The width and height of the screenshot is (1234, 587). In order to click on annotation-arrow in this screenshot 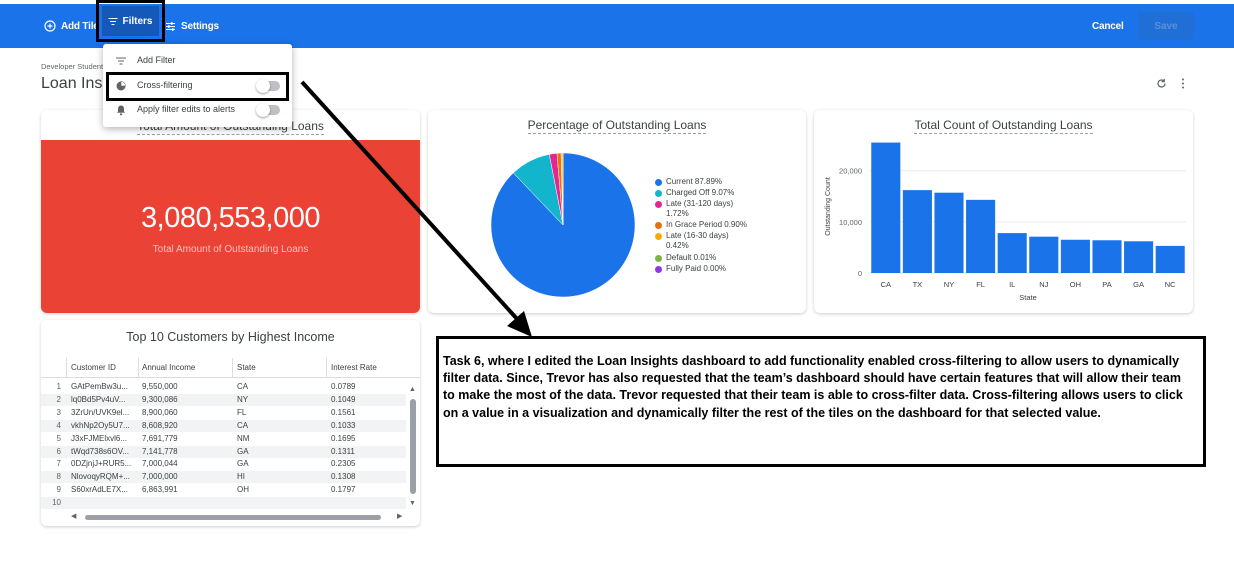, I will do `click(416, 208)`.